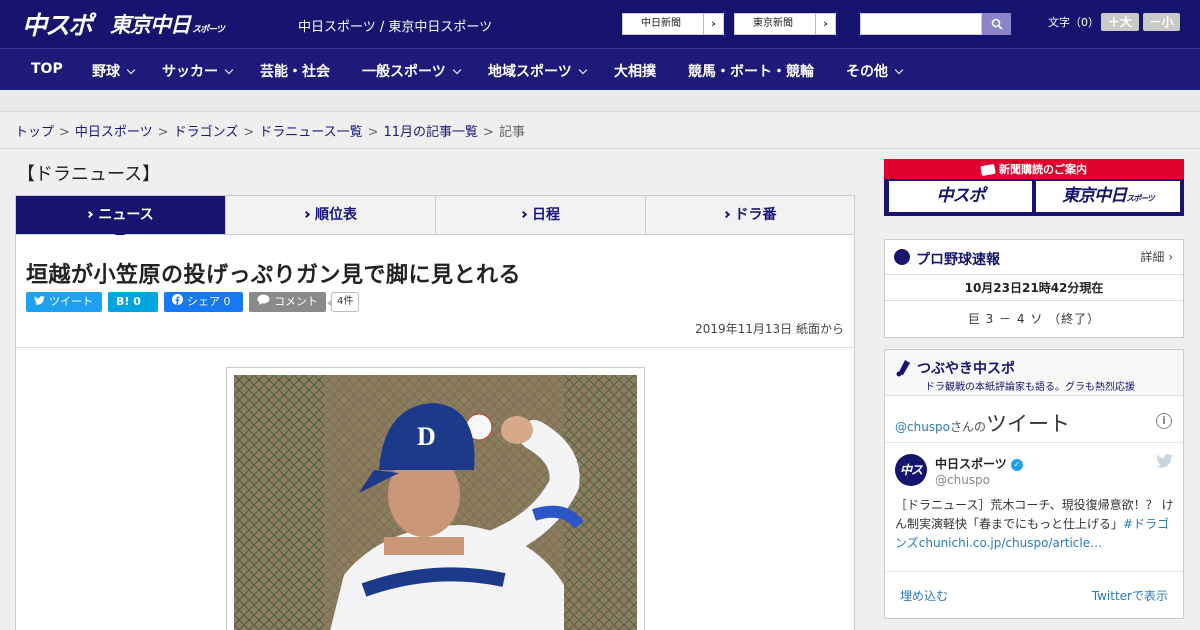  What do you see at coordinates (962, 480) in the screenshot?
I see `tweet-author-handle: @chuspo` at bounding box center [962, 480].